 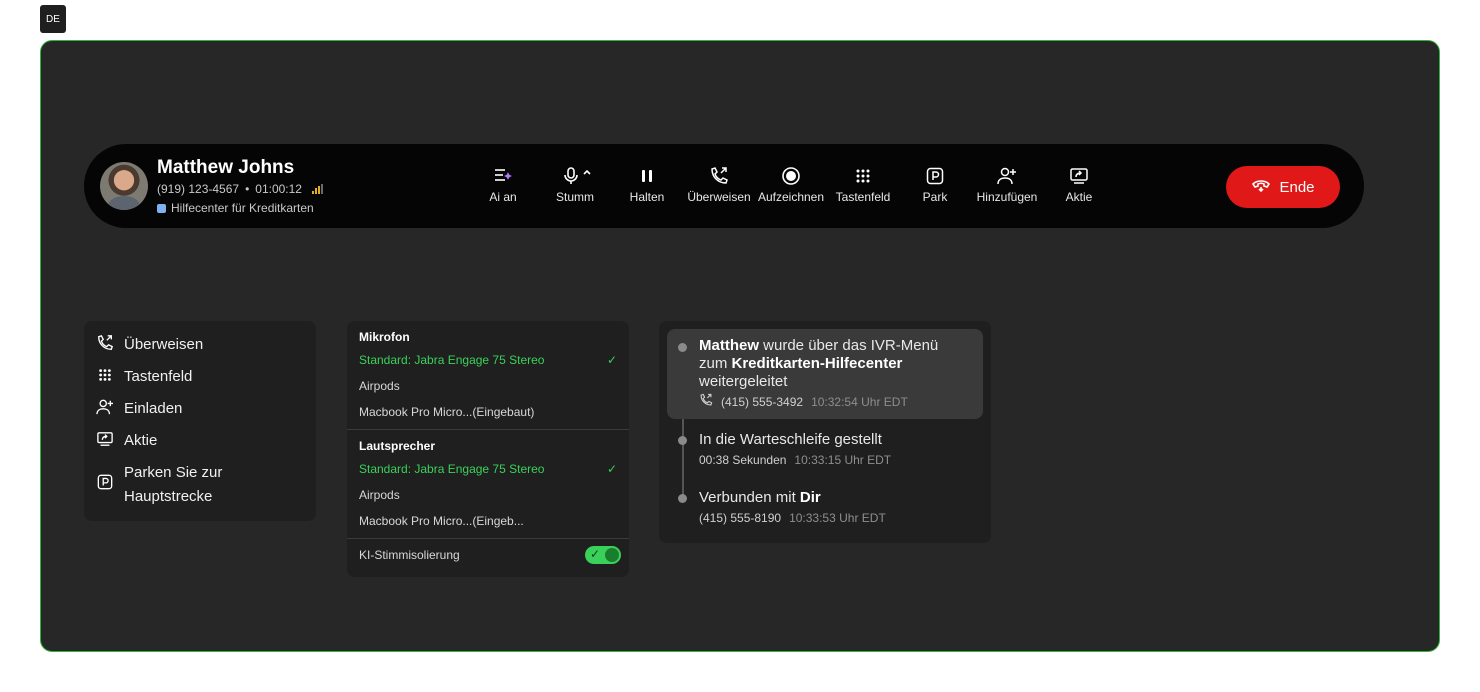 I want to click on ai-icon, so click(x=503, y=176).